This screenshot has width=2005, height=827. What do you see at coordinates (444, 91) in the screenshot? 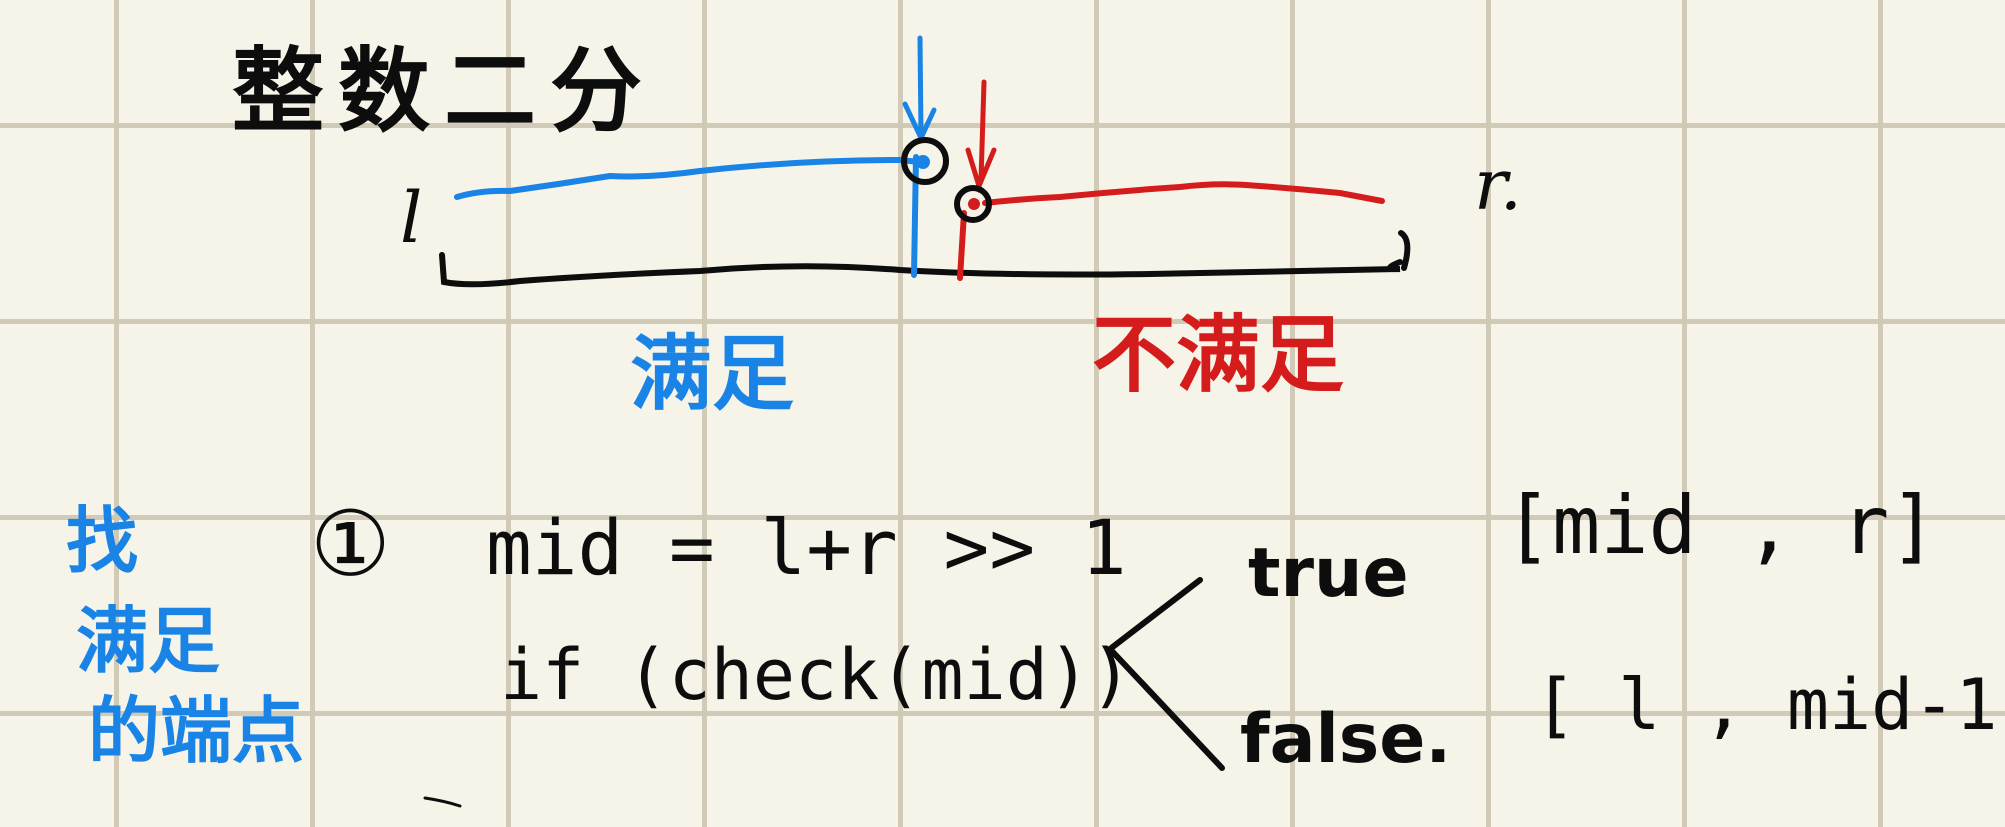
I see `title: 整数二分` at bounding box center [444, 91].